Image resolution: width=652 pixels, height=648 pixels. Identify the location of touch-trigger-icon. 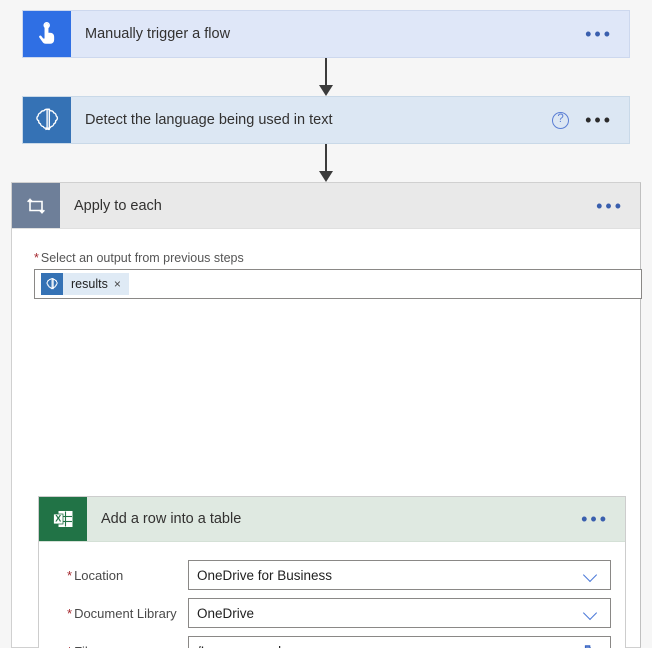
(47, 34).